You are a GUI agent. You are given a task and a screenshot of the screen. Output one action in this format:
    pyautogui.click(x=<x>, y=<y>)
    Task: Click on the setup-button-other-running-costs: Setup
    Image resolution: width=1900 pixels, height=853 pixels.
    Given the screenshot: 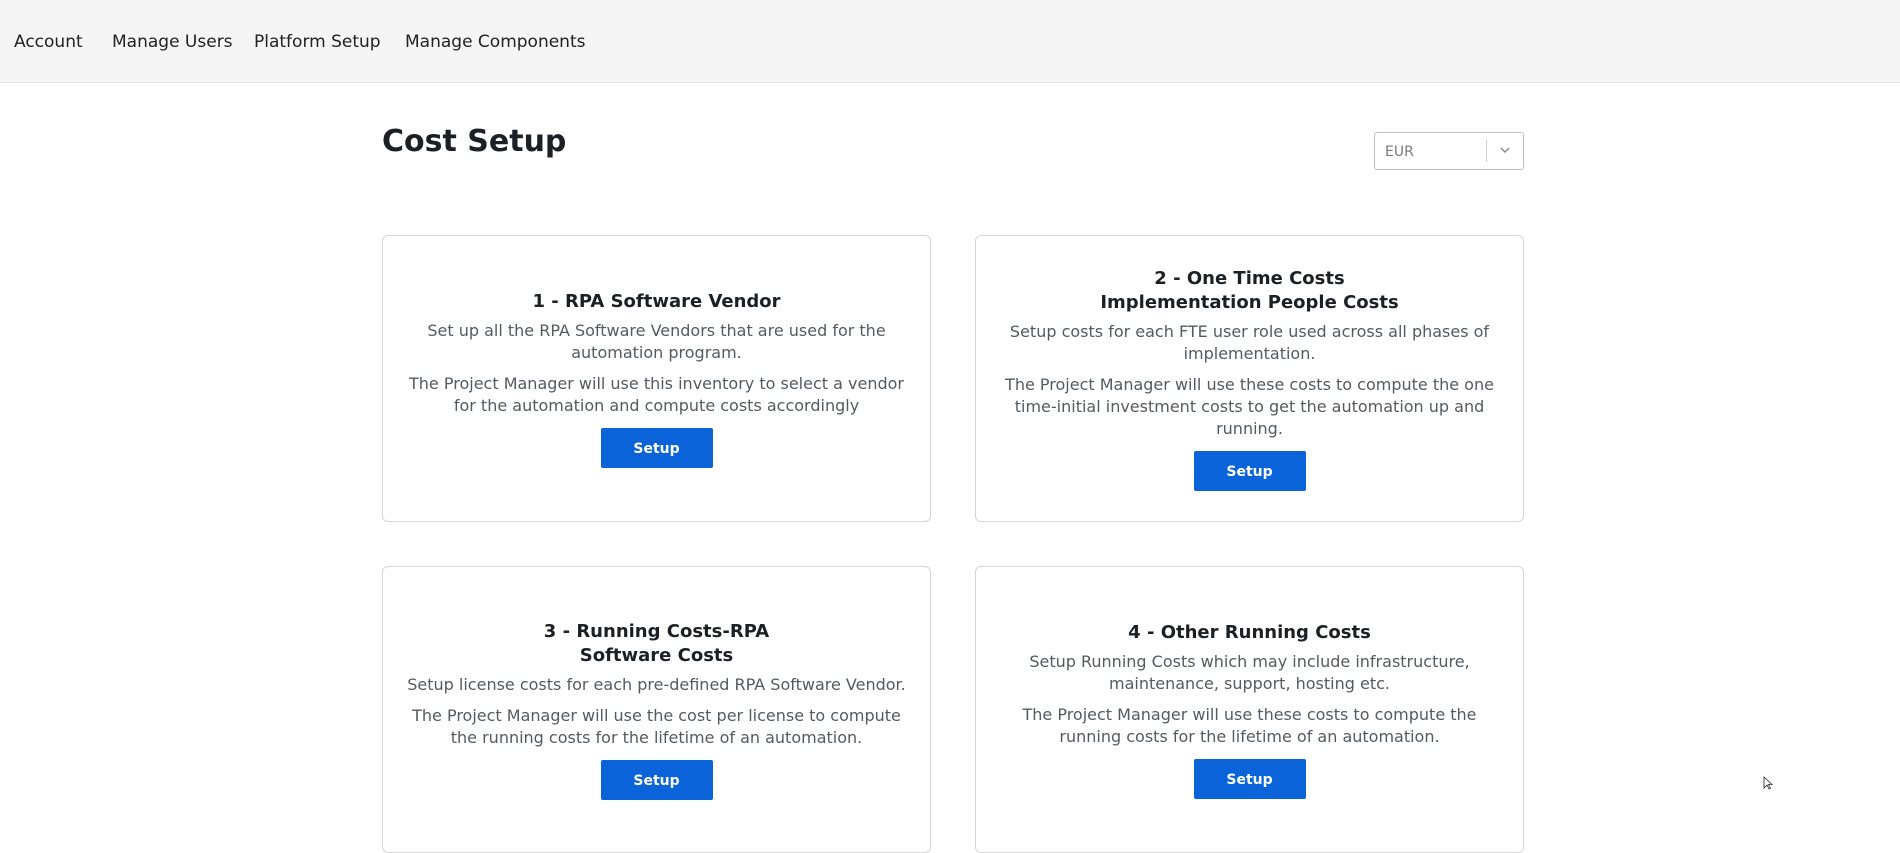 What is the action you would take?
    pyautogui.click(x=1249, y=778)
    